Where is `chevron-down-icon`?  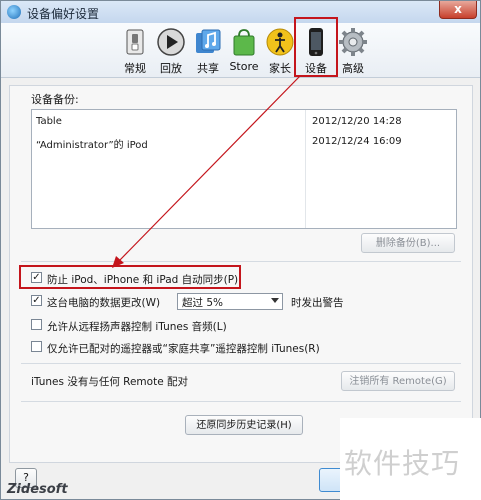 chevron-down-icon is located at coordinates (275, 300).